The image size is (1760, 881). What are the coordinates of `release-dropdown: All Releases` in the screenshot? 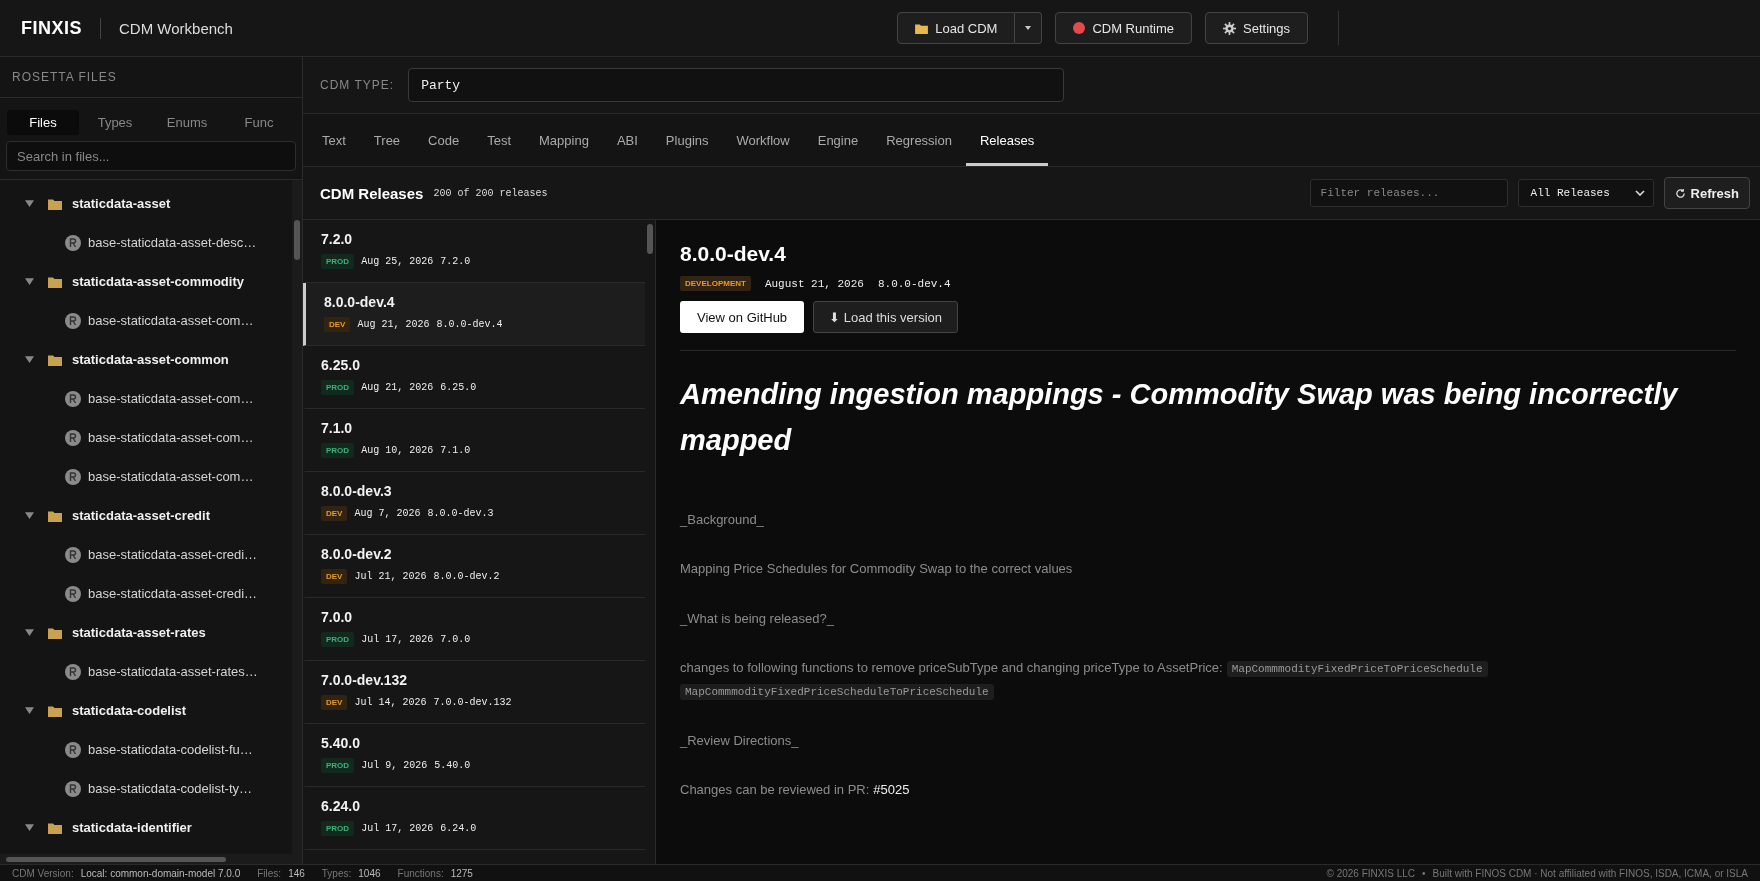 It's located at (1585, 193).